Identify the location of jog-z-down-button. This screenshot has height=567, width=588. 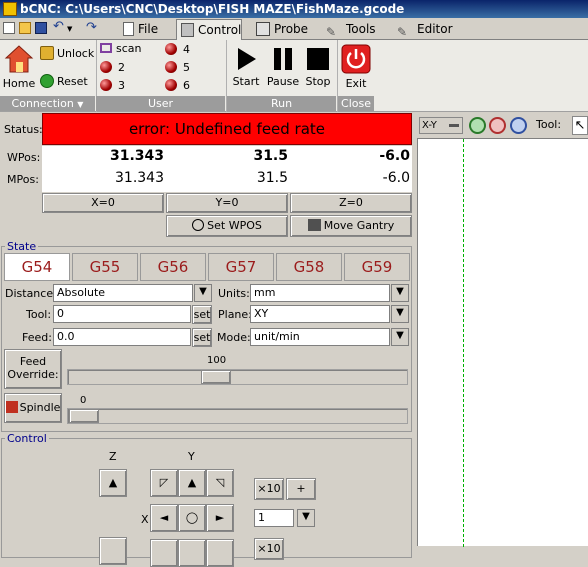
(113, 551).